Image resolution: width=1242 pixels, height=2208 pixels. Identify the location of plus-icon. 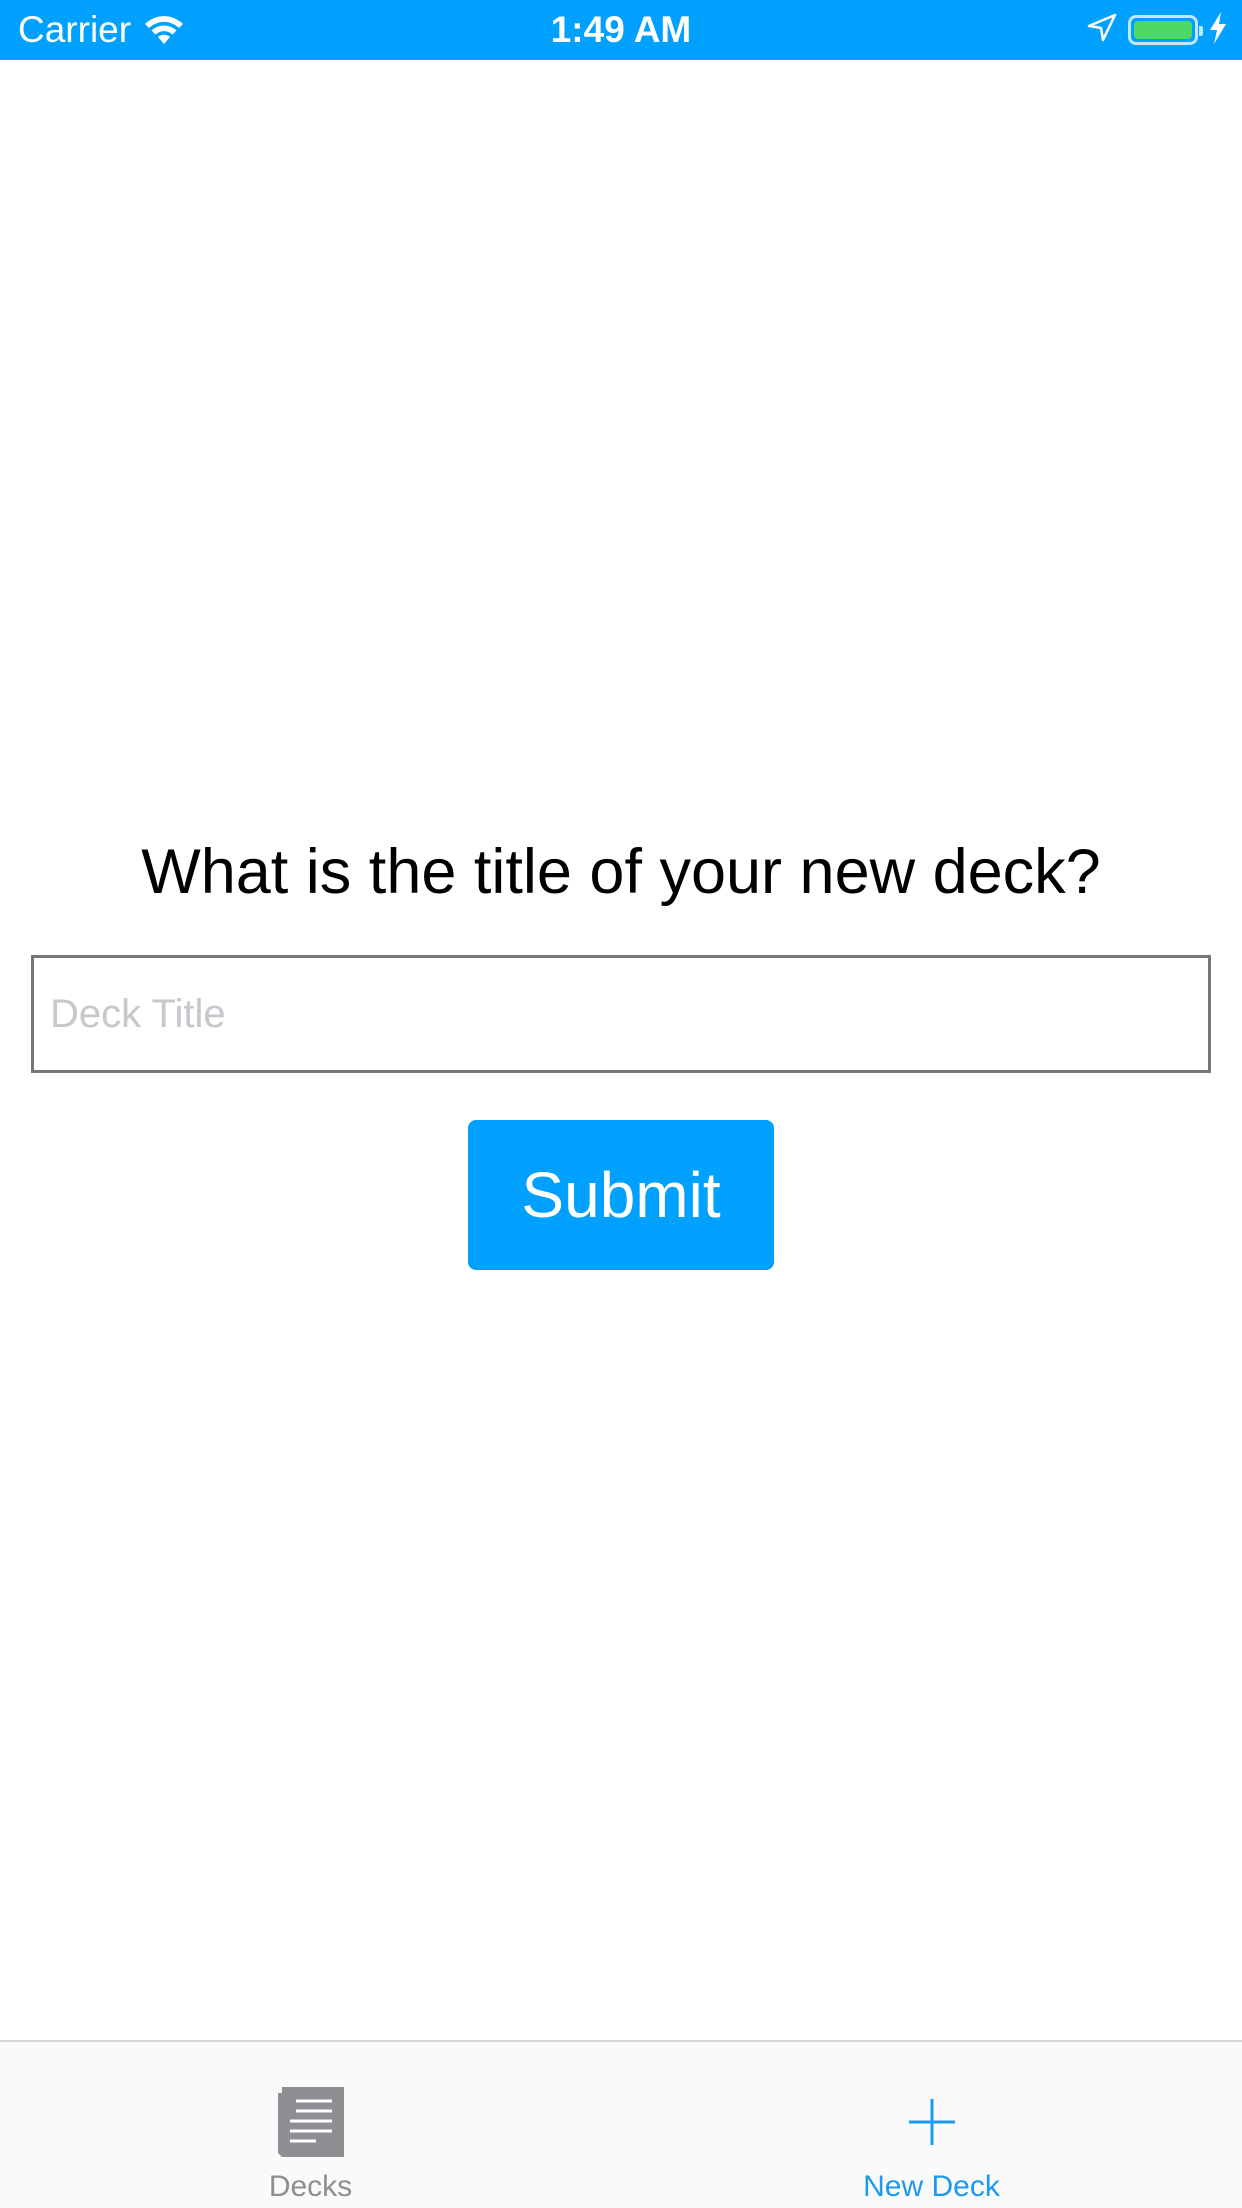
(932, 2122).